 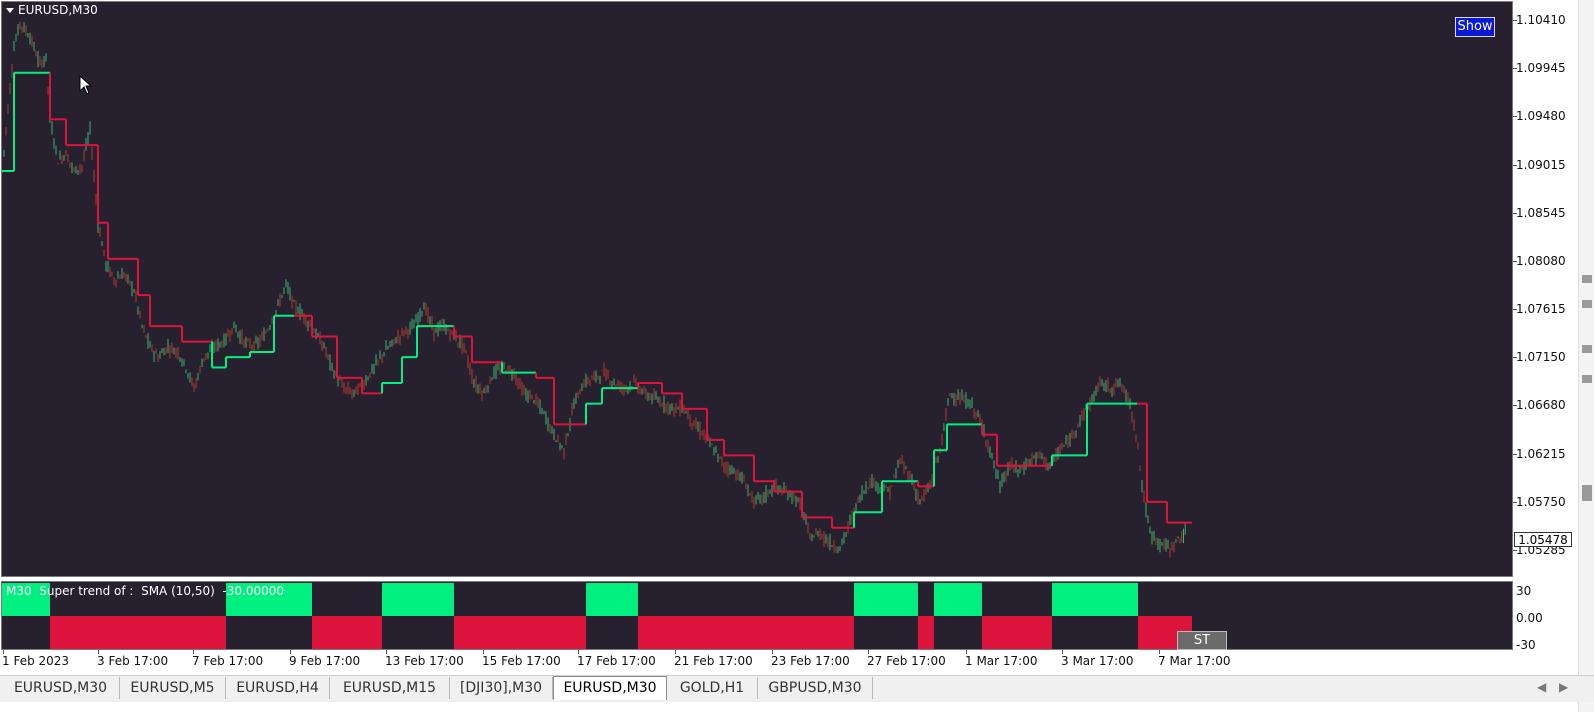 I want to click on st-button: ST, so click(x=1202, y=640).